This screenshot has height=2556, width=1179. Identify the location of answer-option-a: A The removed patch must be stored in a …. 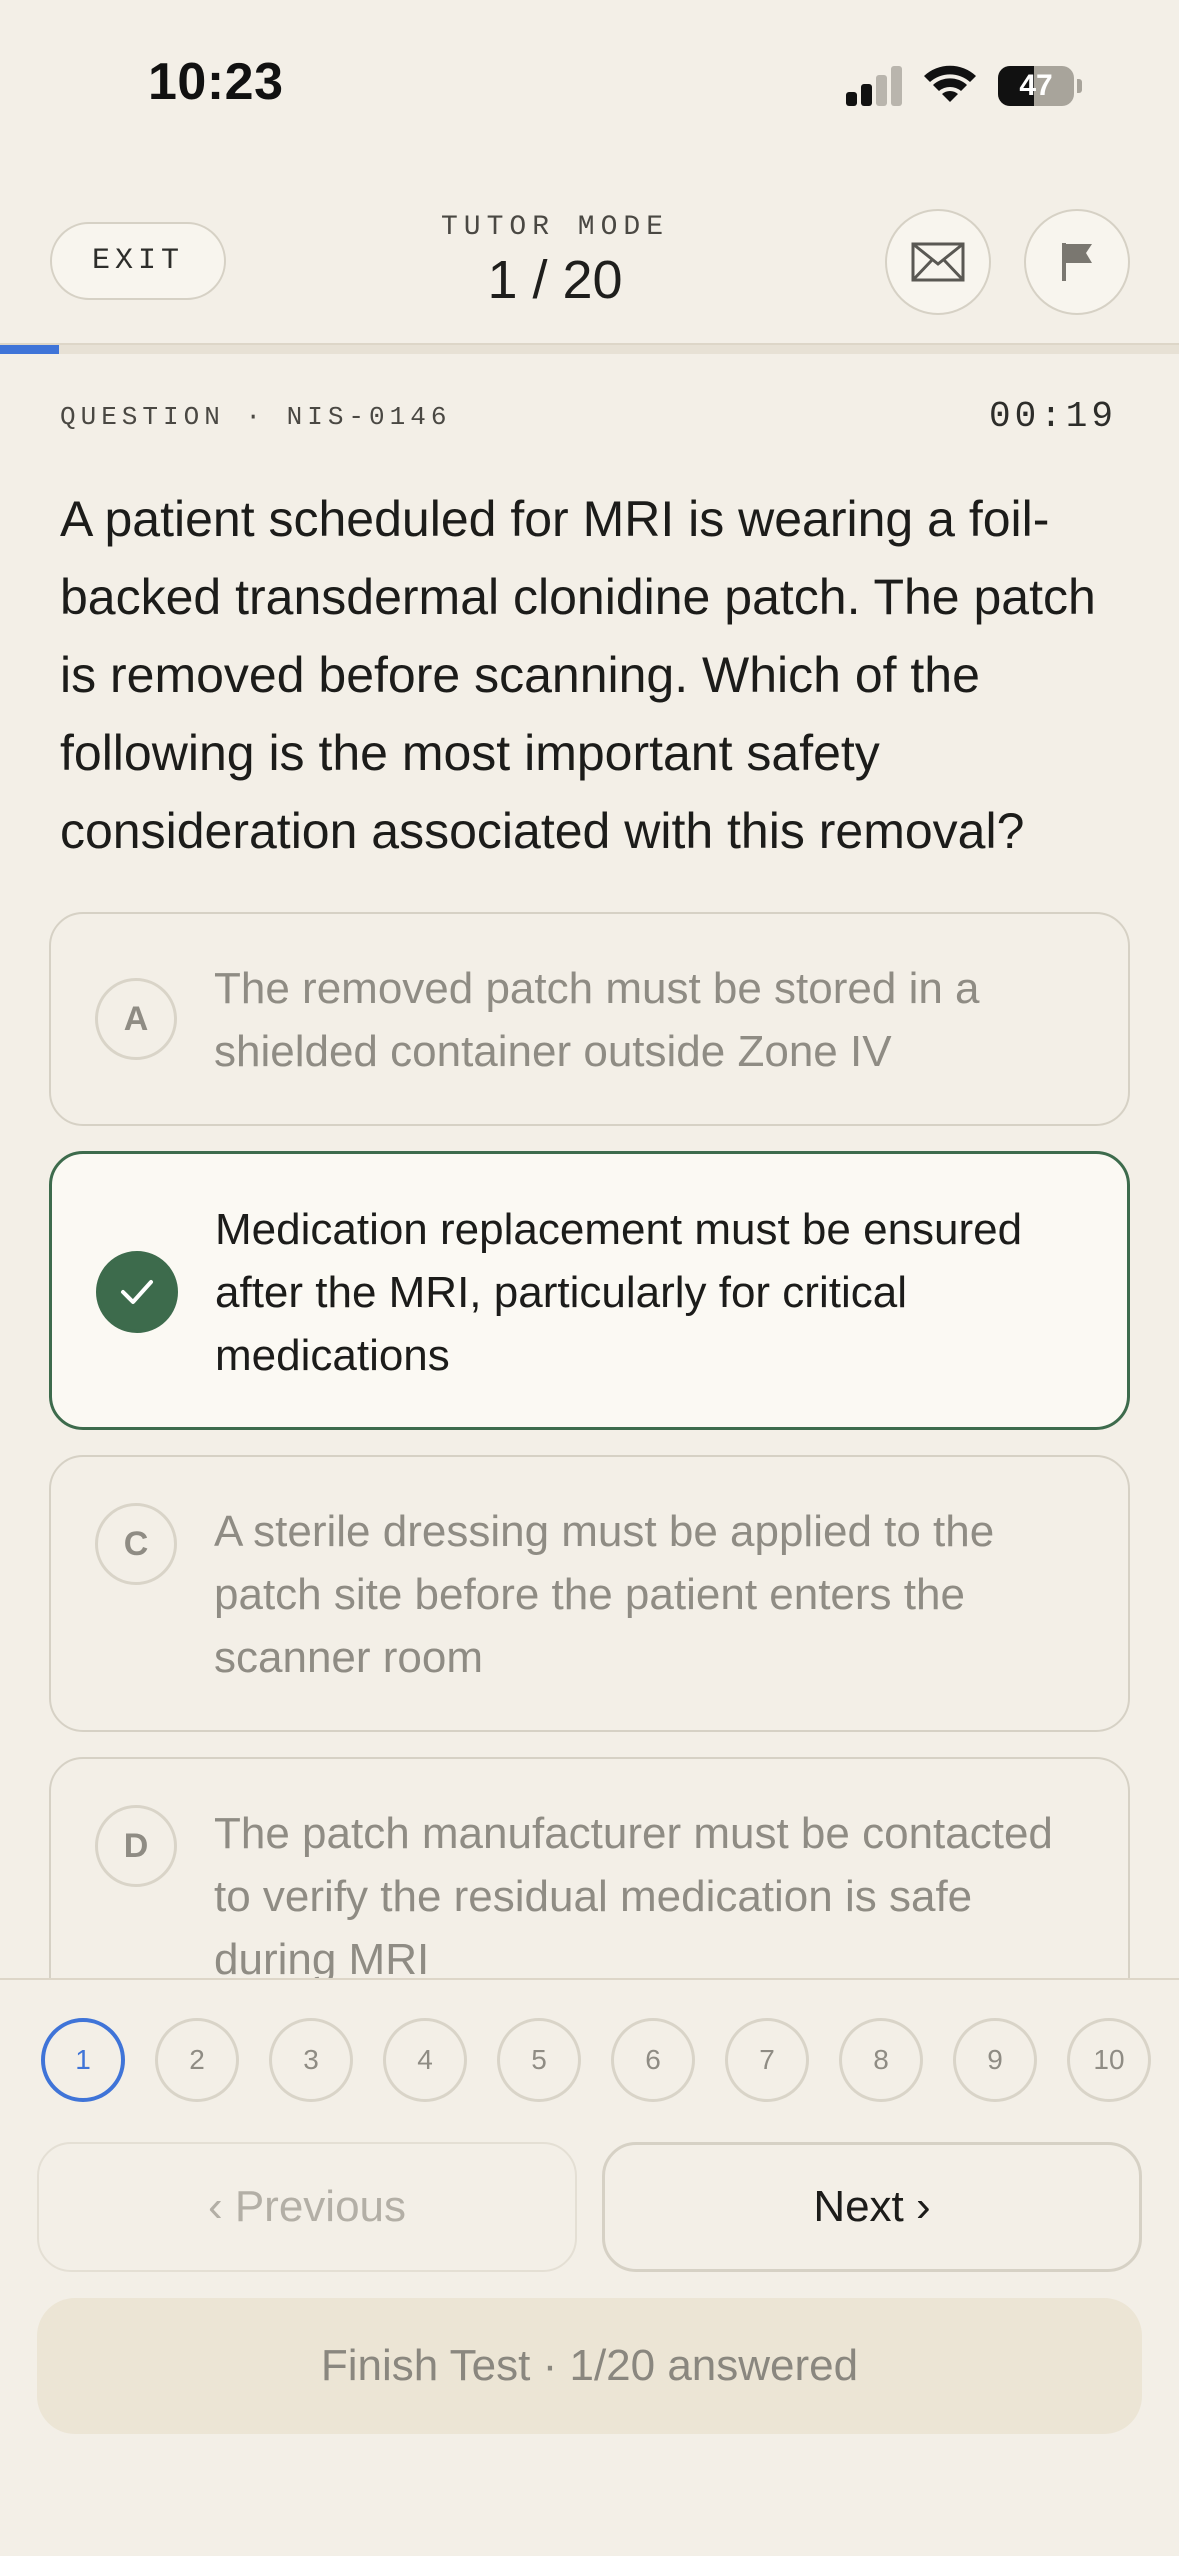
(589, 1019).